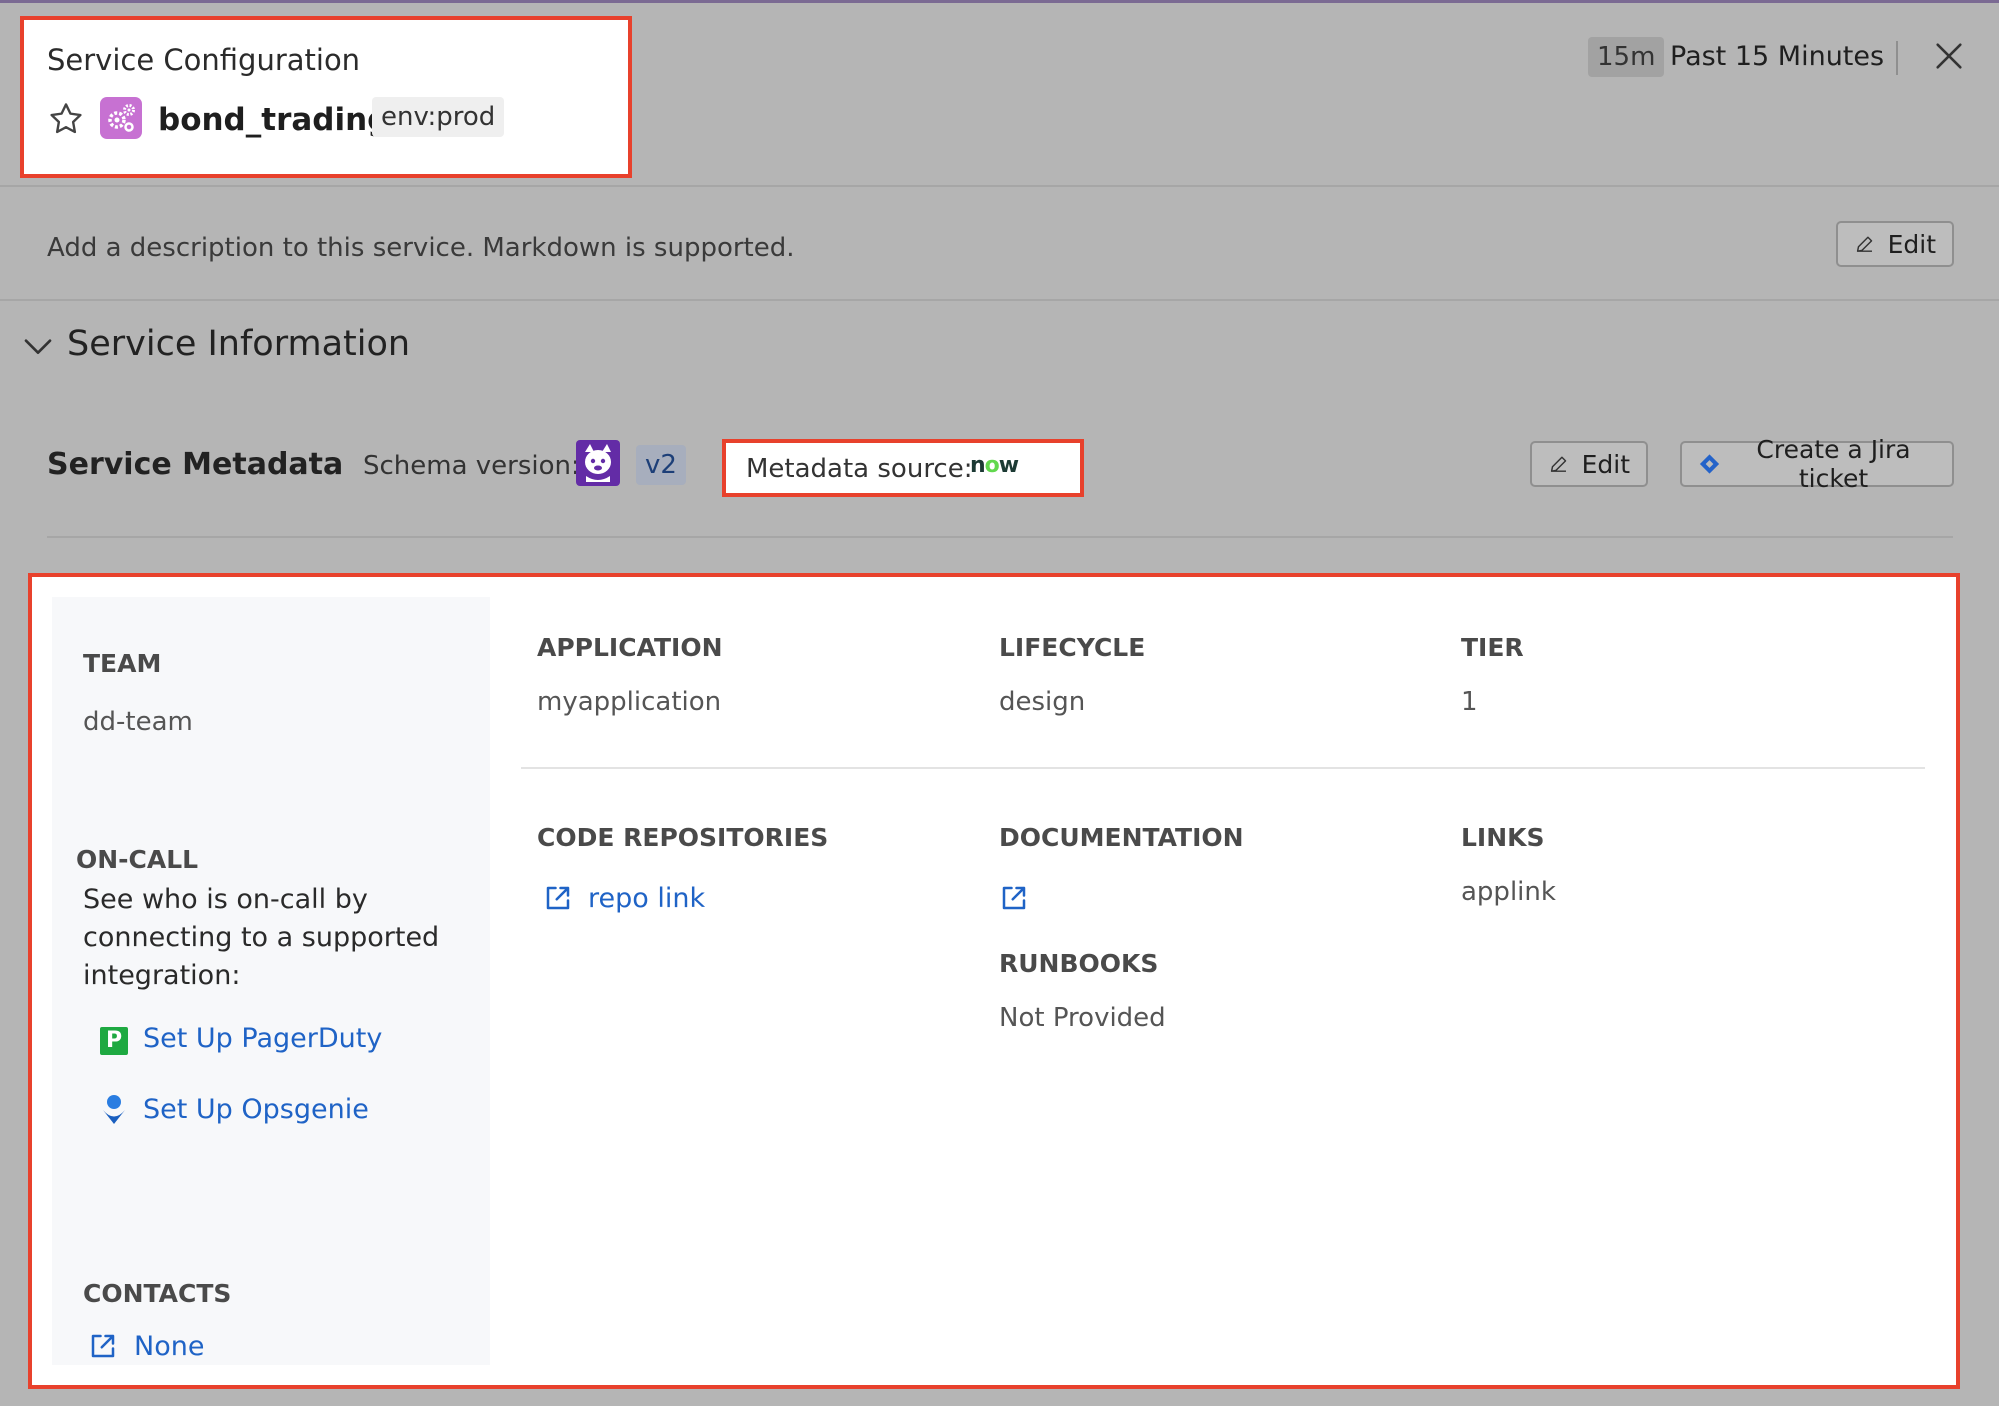 Image resolution: width=1999 pixels, height=1406 pixels. What do you see at coordinates (138, 722) in the screenshot?
I see `team-value: dd-team` at bounding box center [138, 722].